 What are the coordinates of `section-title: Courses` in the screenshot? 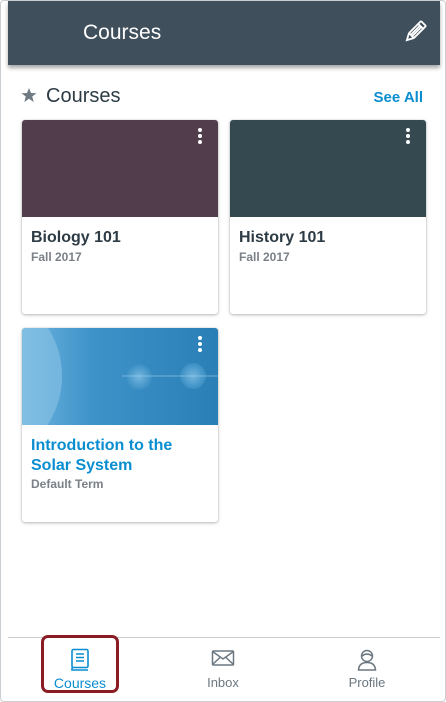 It's located at (83, 96).